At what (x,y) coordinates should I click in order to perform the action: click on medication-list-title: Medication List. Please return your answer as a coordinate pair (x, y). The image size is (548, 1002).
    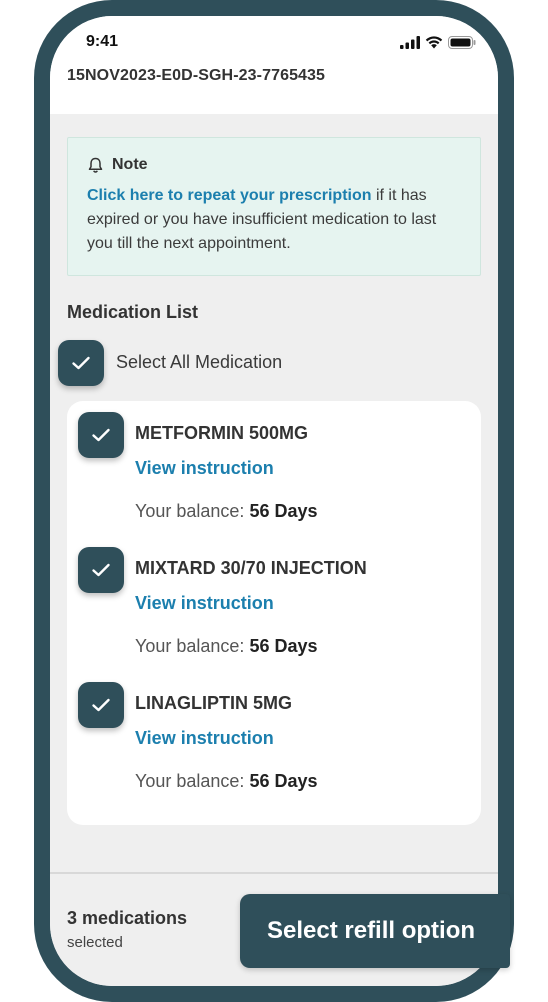
    Looking at the image, I should click on (133, 312).